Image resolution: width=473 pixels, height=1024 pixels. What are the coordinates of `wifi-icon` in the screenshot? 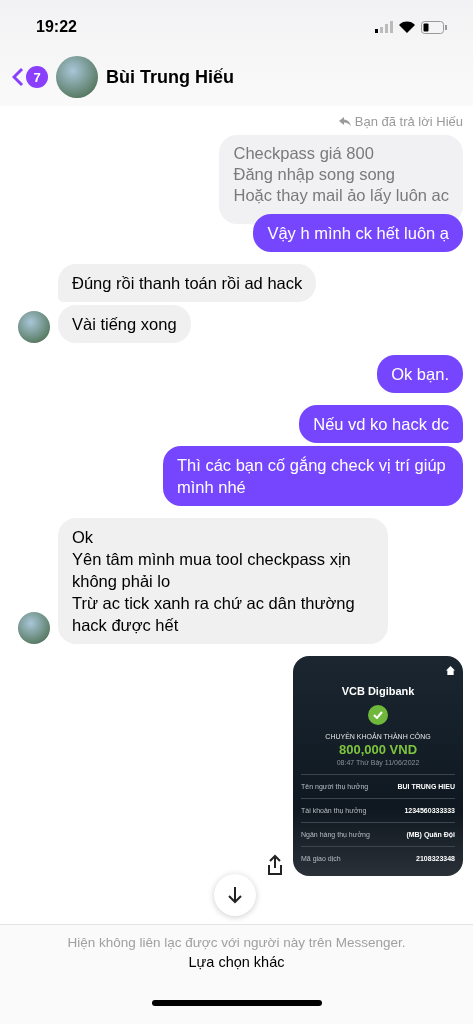 It's located at (407, 27).